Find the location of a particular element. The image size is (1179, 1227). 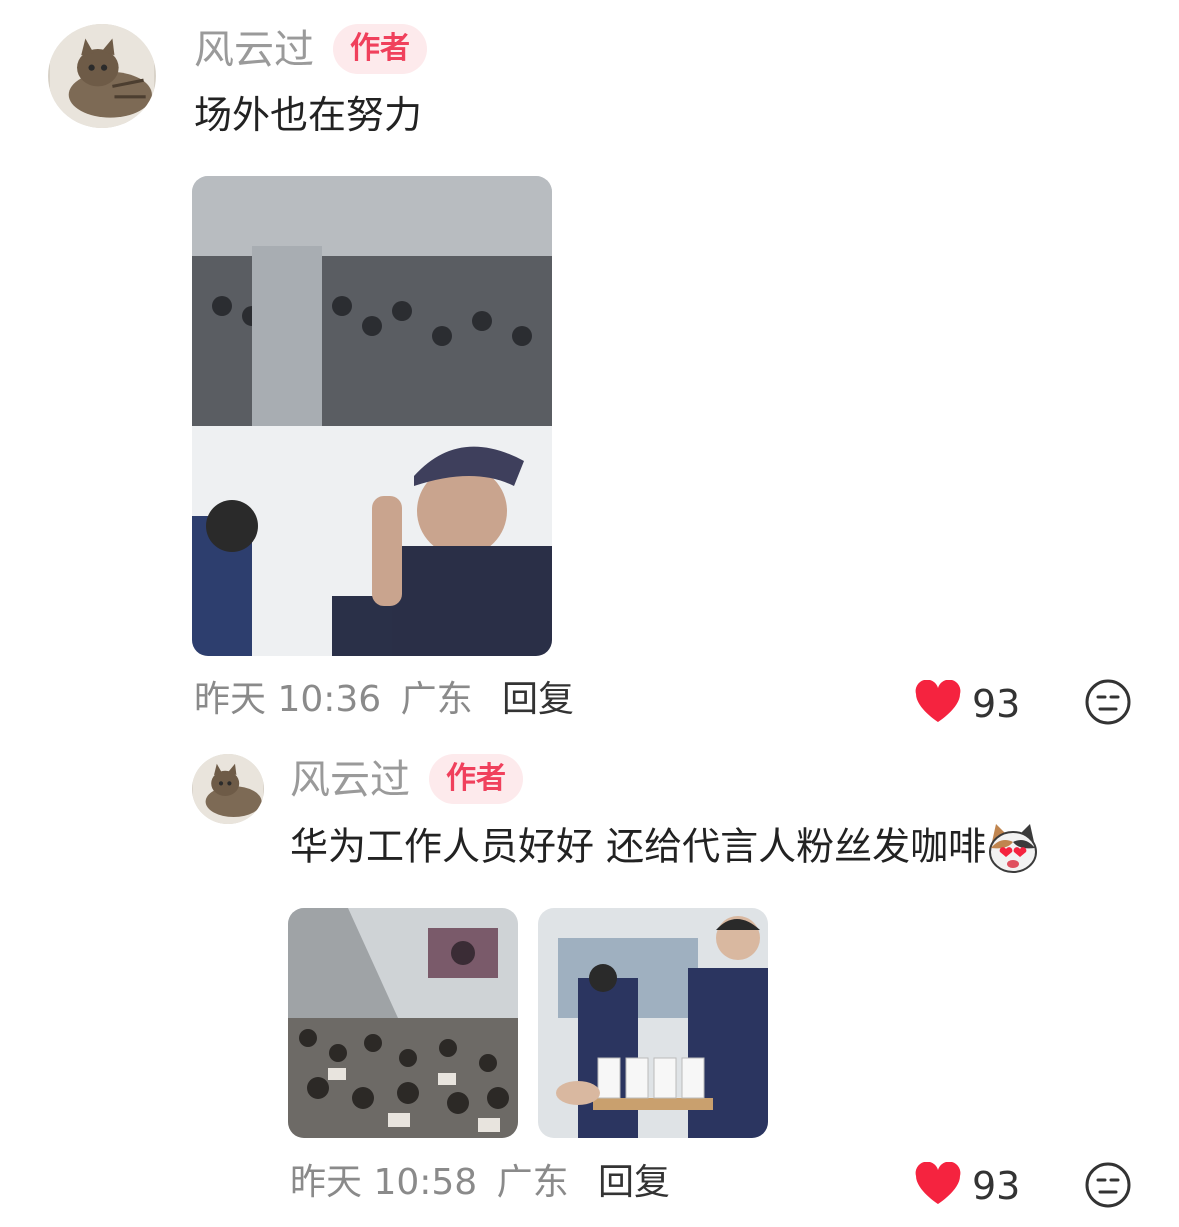

security-guard-image is located at coordinates (372, 416).